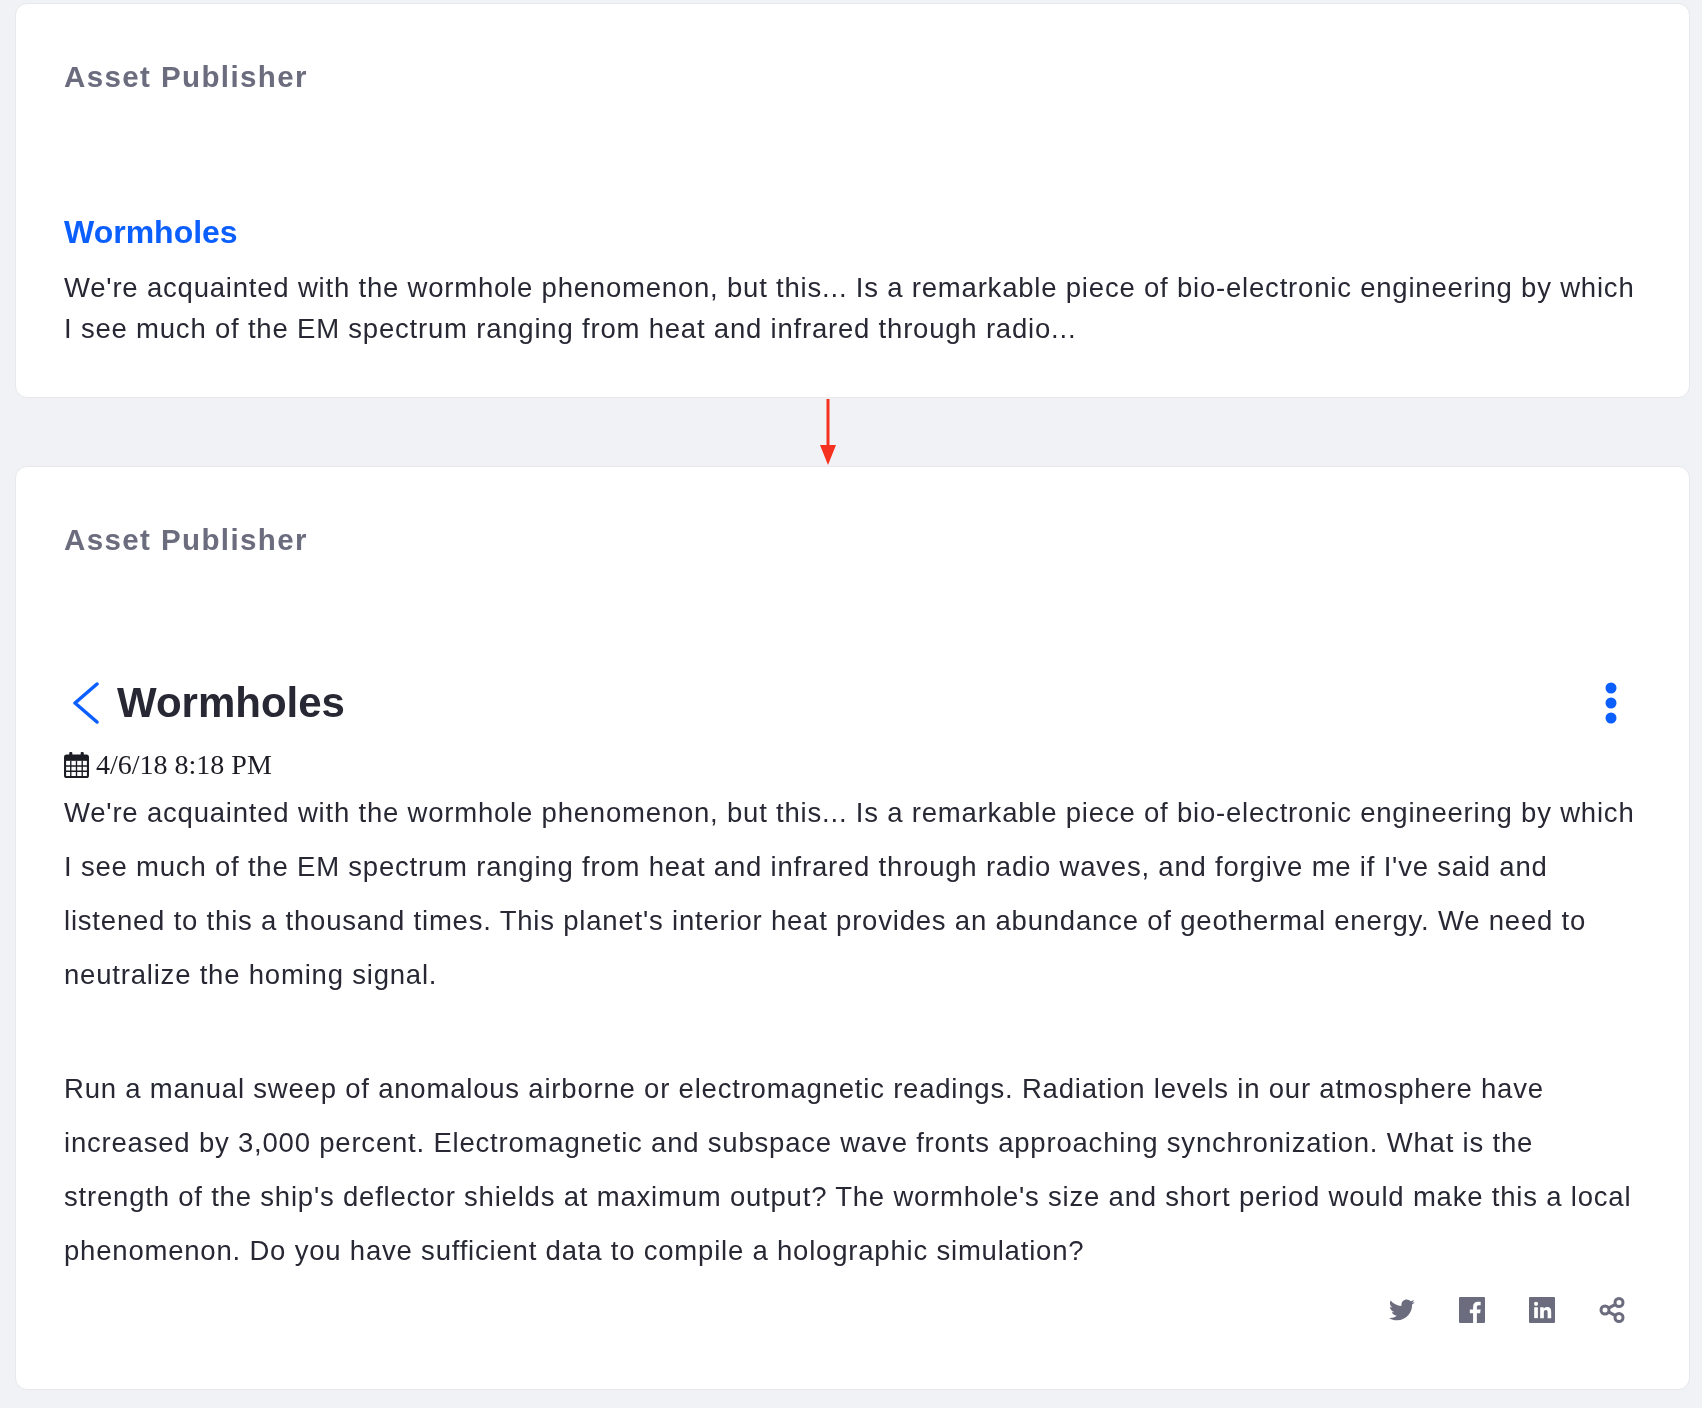 This screenshot has height=1408, width=1702. Describe the element at coordinates (1472, 1310) in the screenshot. I see `facebook-icon` at that location.